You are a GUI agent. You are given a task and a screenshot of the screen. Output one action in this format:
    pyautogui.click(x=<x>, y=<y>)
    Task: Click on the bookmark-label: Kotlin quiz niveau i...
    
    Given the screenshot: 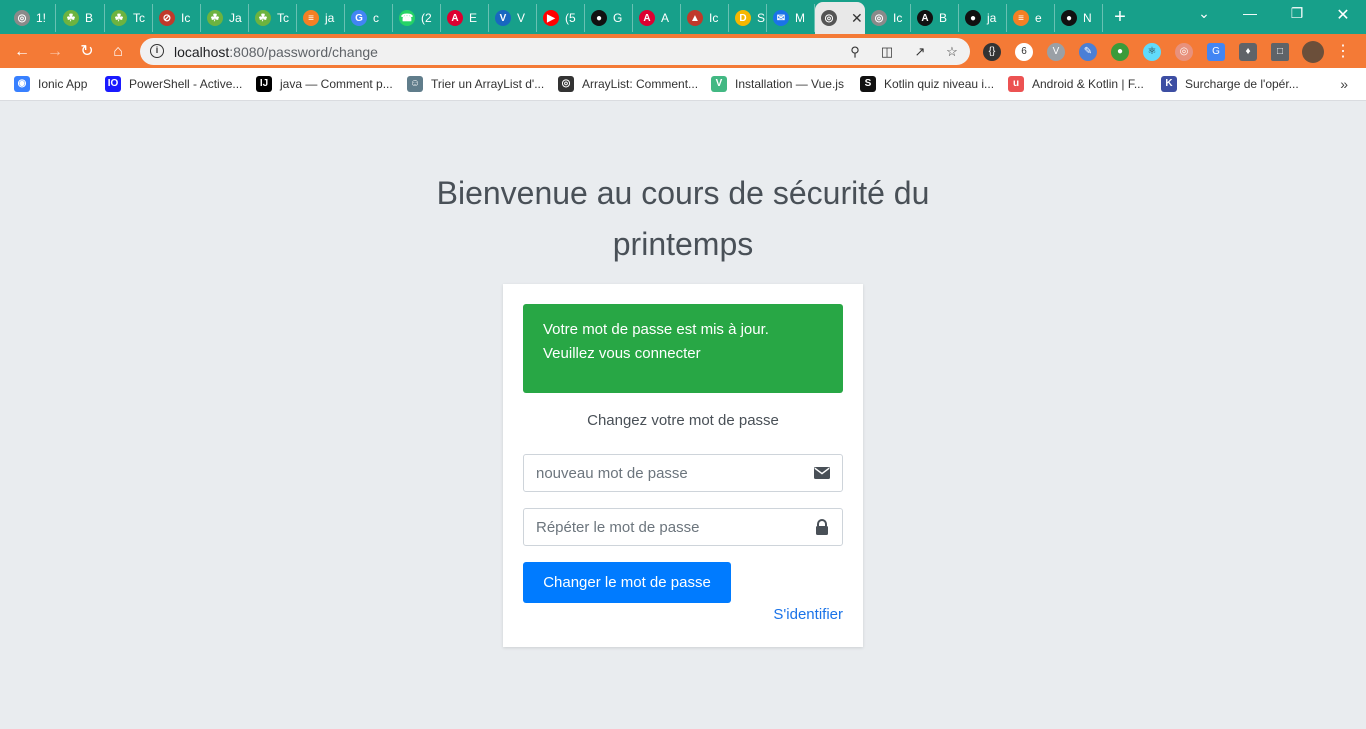 What is the action you would take?
    pyautogui.click(x=939, y=84)
    